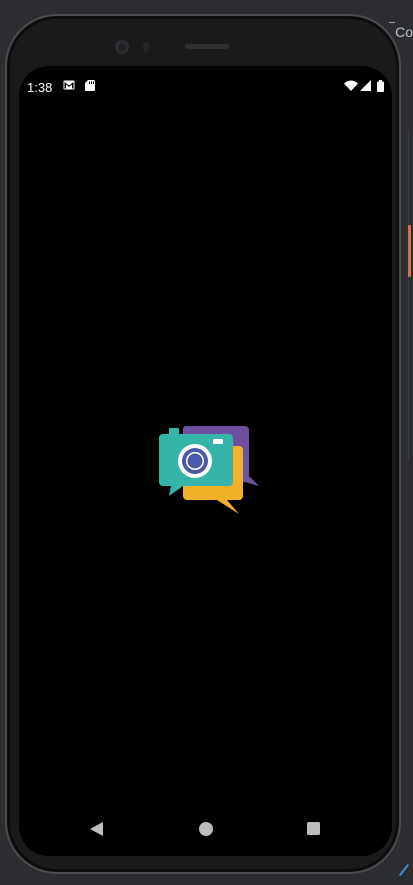  I want to click on wifi-icon, so click(351, 85).